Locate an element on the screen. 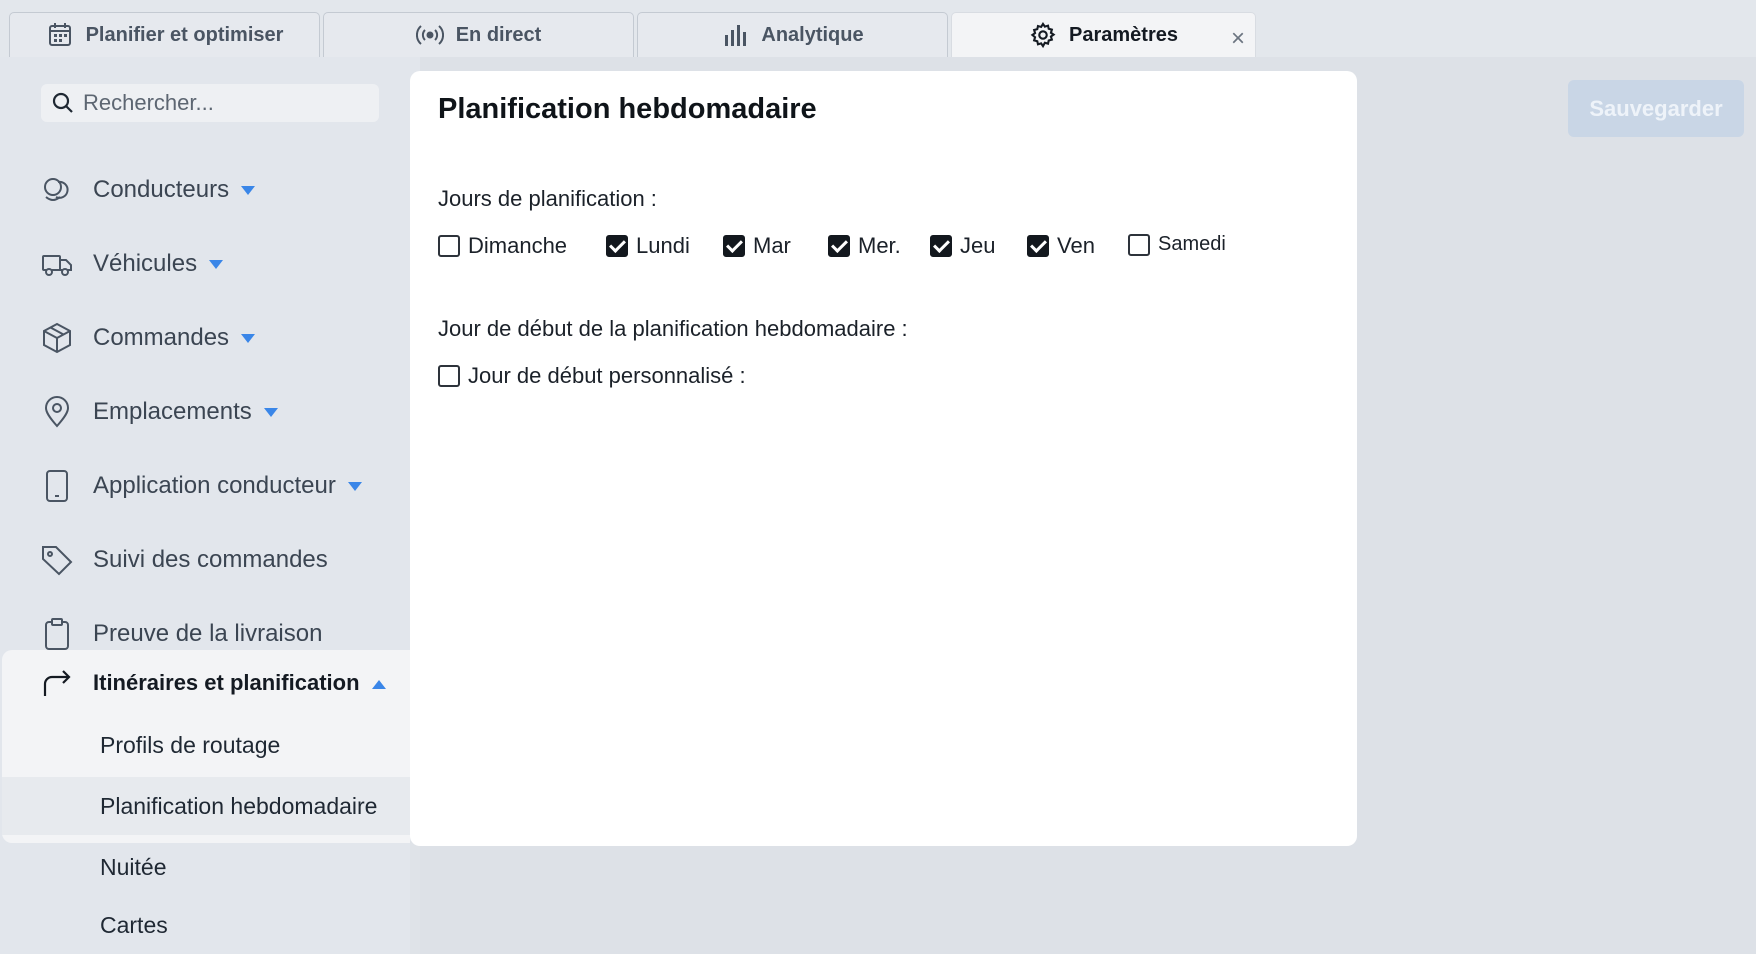  tab-analytique: Analytique is located at coordinates (792, 34).